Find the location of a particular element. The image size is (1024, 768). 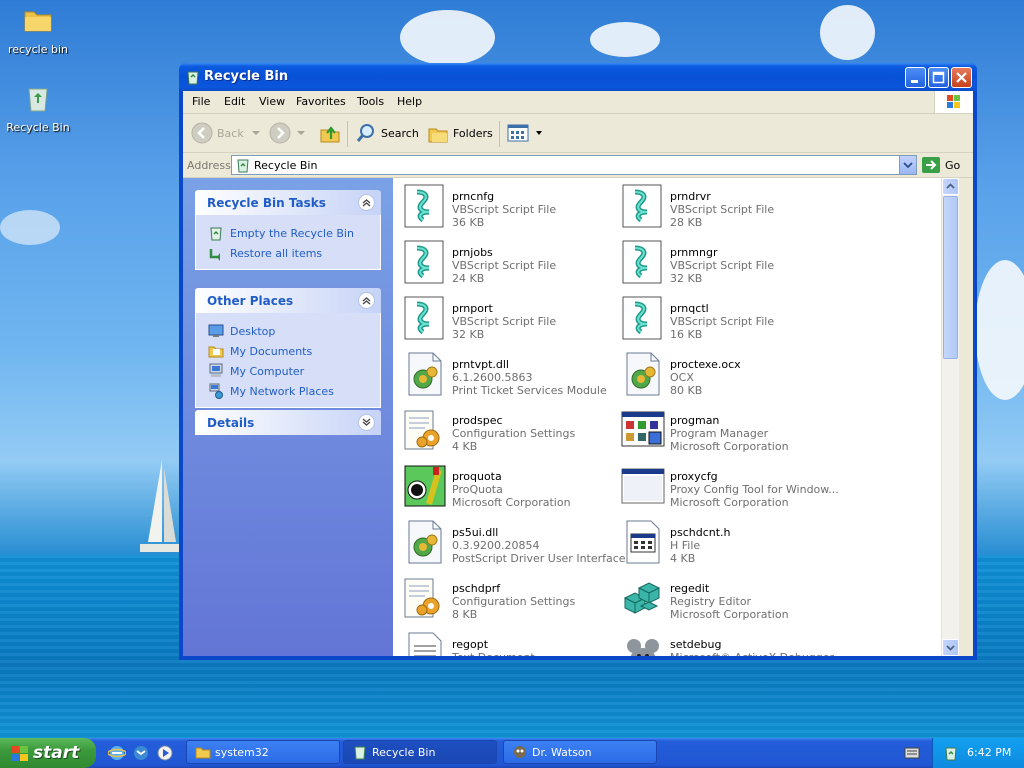

search-label: Search is located at coordinates (400, 133).